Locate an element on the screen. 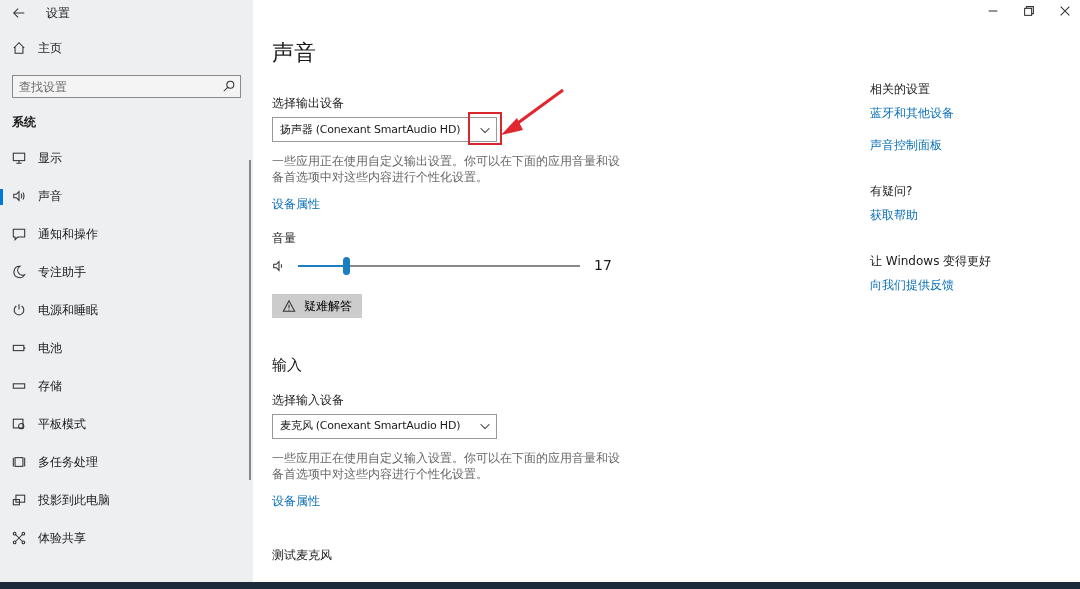  monitor-icon is located at coordinates (19, 158).